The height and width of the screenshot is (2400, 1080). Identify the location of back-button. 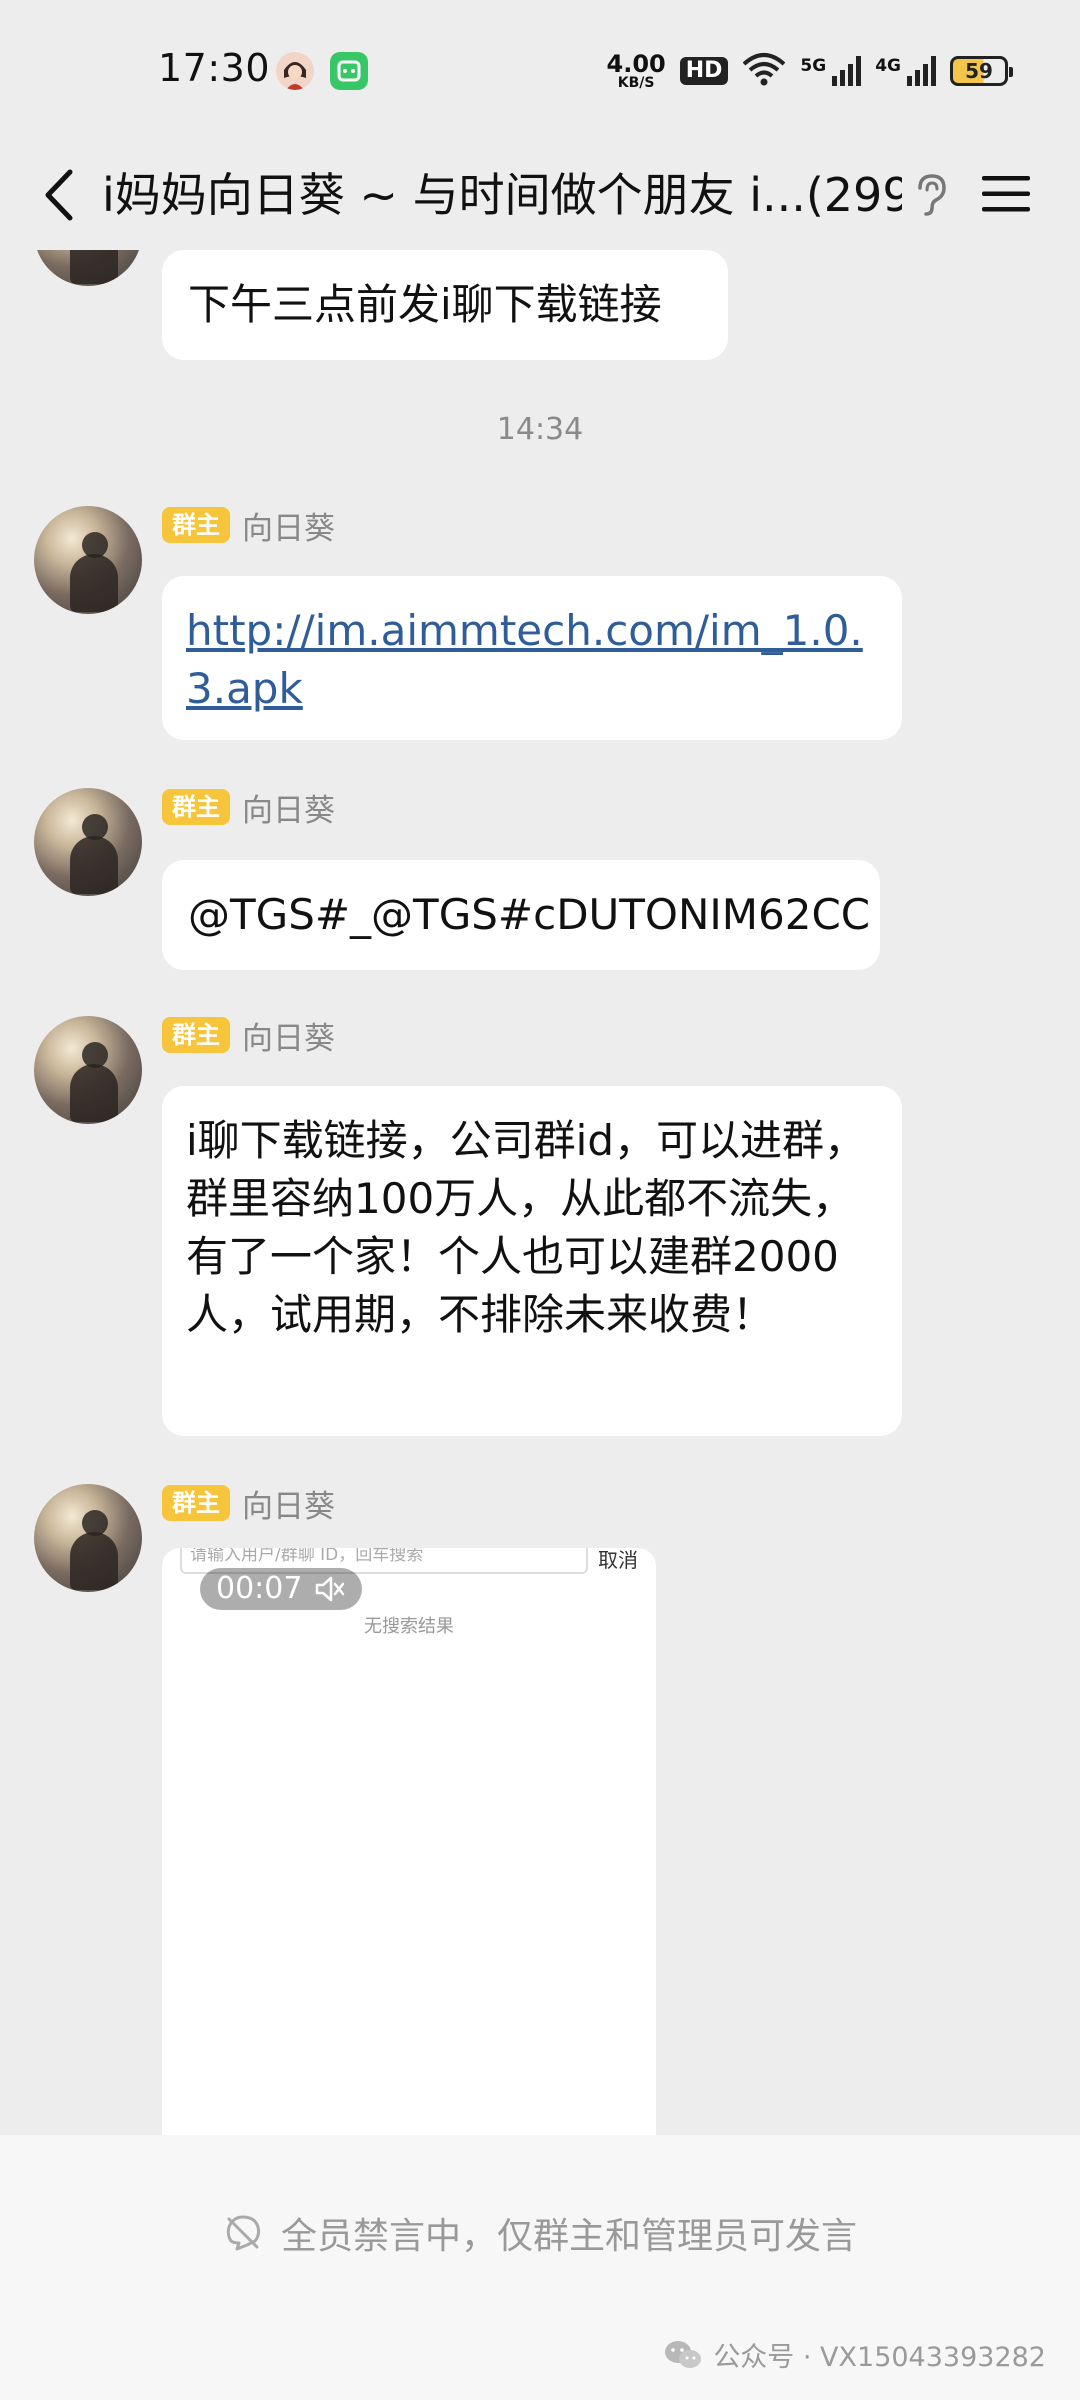
(61, 195).